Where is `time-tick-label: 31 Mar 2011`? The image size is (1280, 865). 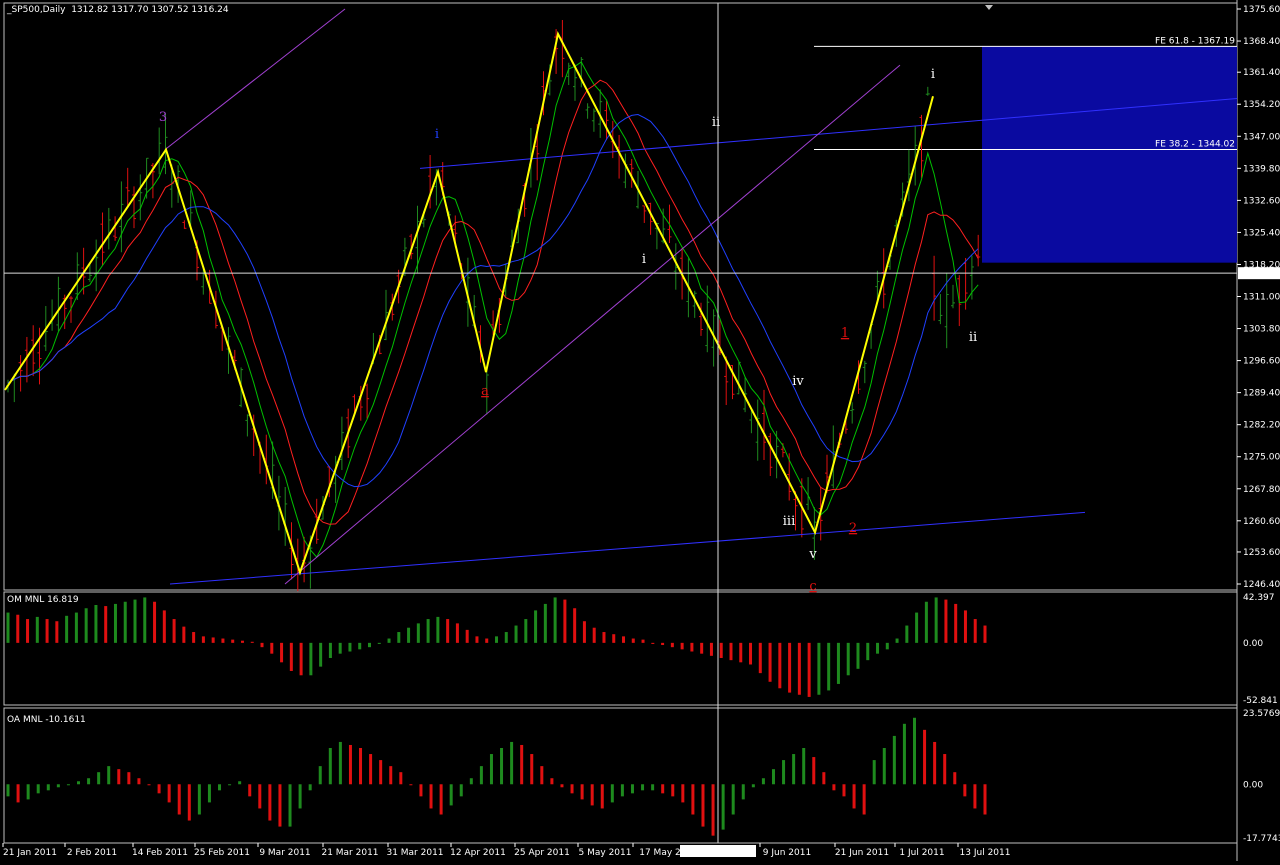 time-tick-label: 31 Mar 2011 is located at coordinates (414, 853).